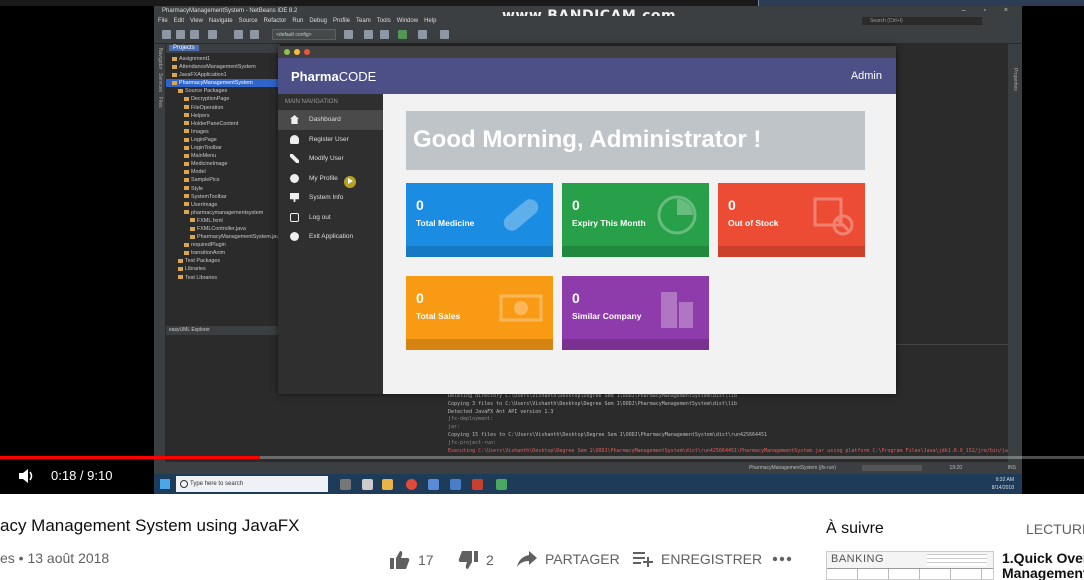 This screenshot has width=1084, height=580. Describe the element at coordinates (223, 278) in the screenshot. I see `project-tree-item: Test Libraries` at that location.